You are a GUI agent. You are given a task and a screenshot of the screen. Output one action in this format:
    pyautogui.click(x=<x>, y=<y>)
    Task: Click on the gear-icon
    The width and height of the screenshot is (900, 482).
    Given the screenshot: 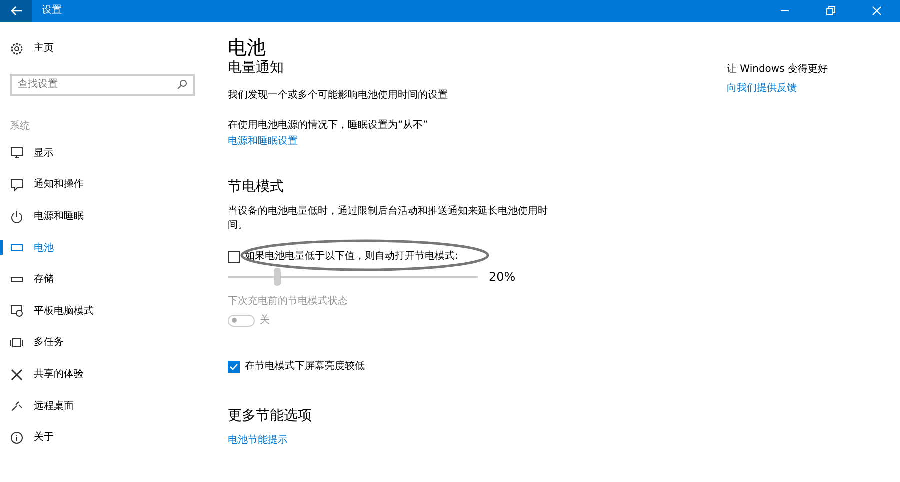 What is the action you would take?
    pyautogui.click(x=17, y=49)
    